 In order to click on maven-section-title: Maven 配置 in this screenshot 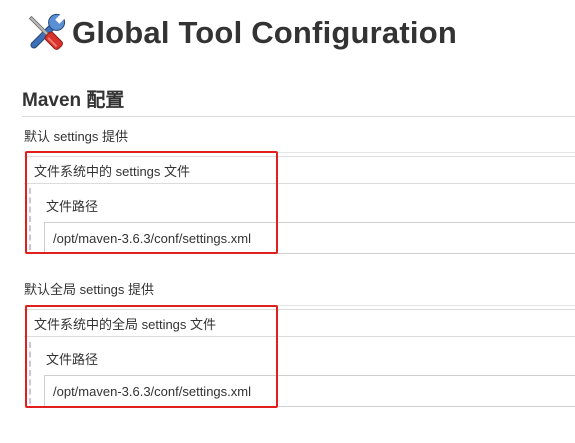, I will do `click(298, 101)`.